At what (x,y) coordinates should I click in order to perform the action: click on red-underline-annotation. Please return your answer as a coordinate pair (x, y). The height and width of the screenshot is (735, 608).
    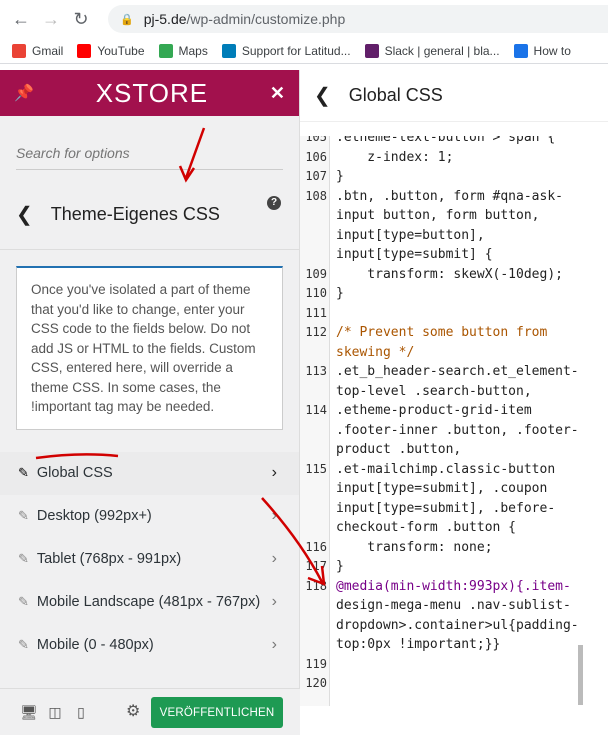
    Looking at the image, I should click on (77, 456).